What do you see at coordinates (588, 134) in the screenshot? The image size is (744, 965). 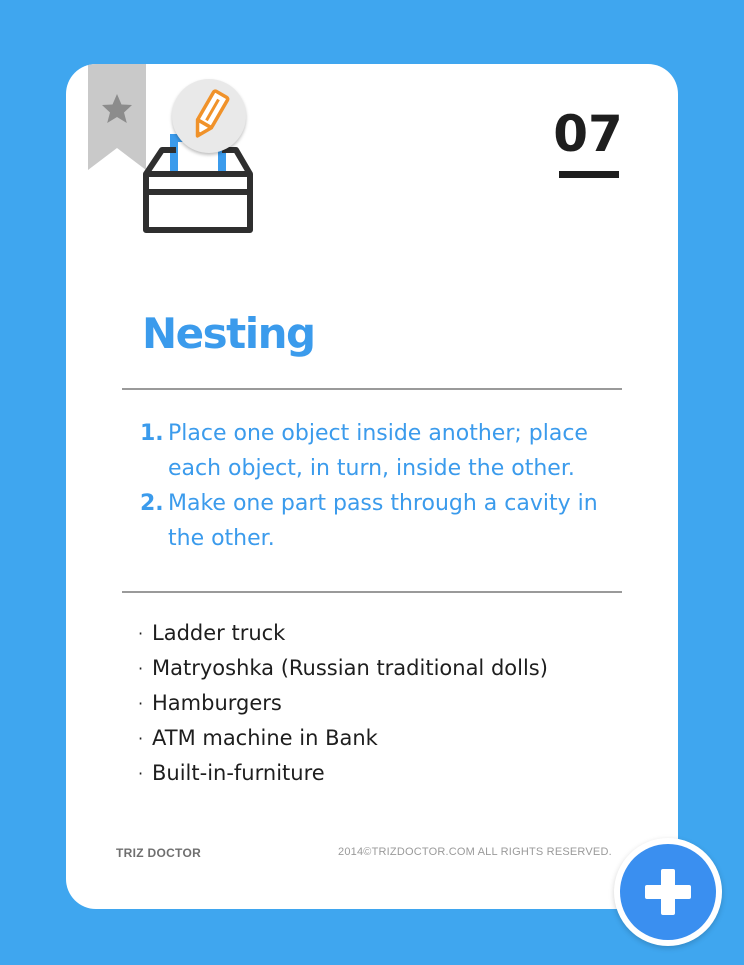 I see `card-number: 07` at bounding box center [588, 134].